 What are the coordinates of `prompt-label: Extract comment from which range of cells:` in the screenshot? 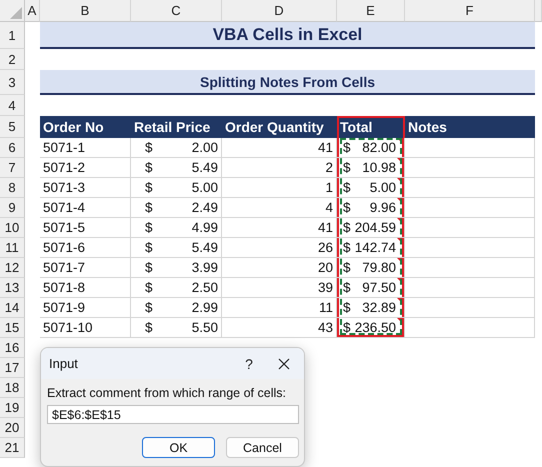 It's located at (167, 393).